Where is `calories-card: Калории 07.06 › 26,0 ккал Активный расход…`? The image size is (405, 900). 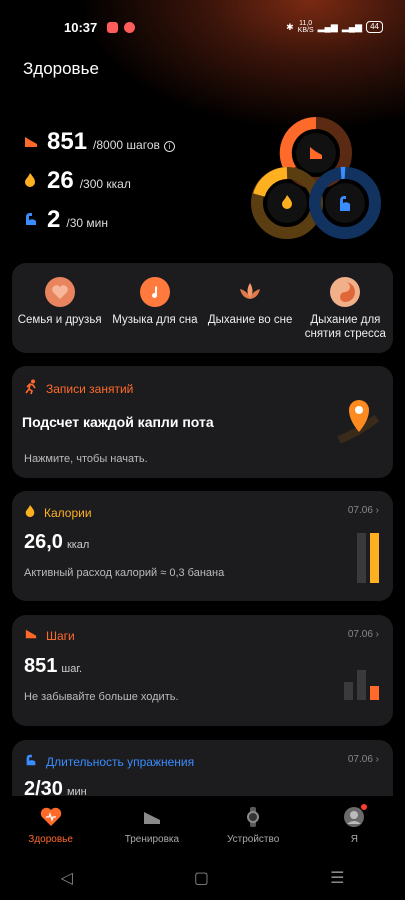
calories-card: Калории 07.06 › 26,0 ккал Активный расход… is located at coordinates (202, 546).